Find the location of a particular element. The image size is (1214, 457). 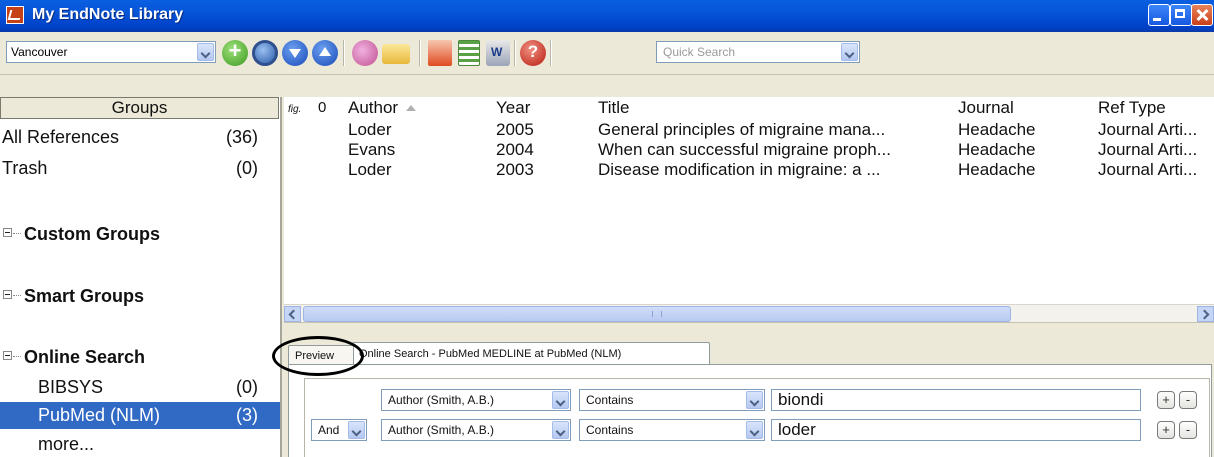

group-label: PubMed (NLM) is located at coordinates (99, 415).